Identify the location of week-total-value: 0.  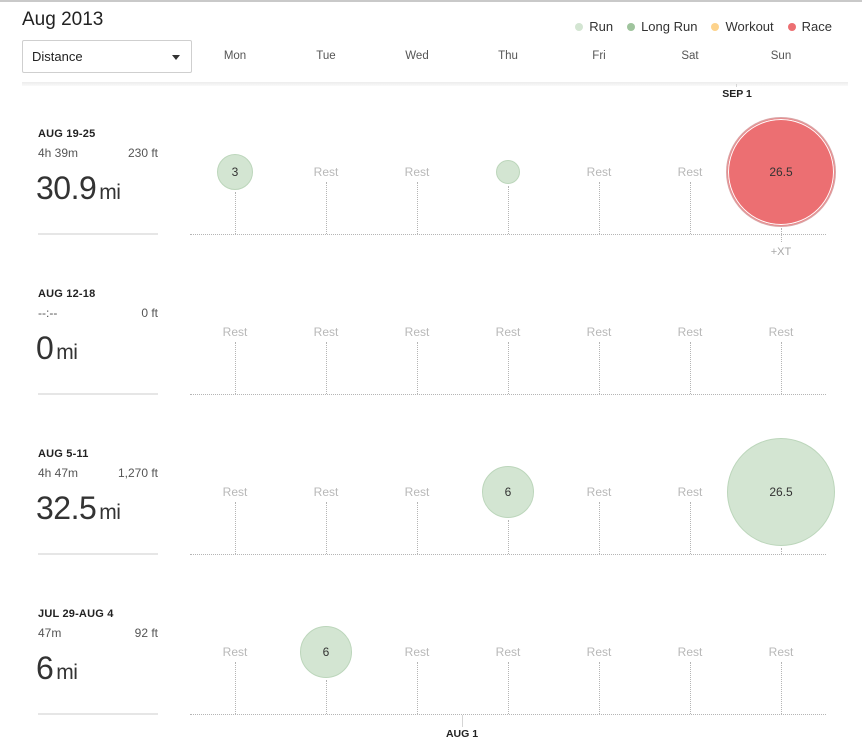
(45, 348).